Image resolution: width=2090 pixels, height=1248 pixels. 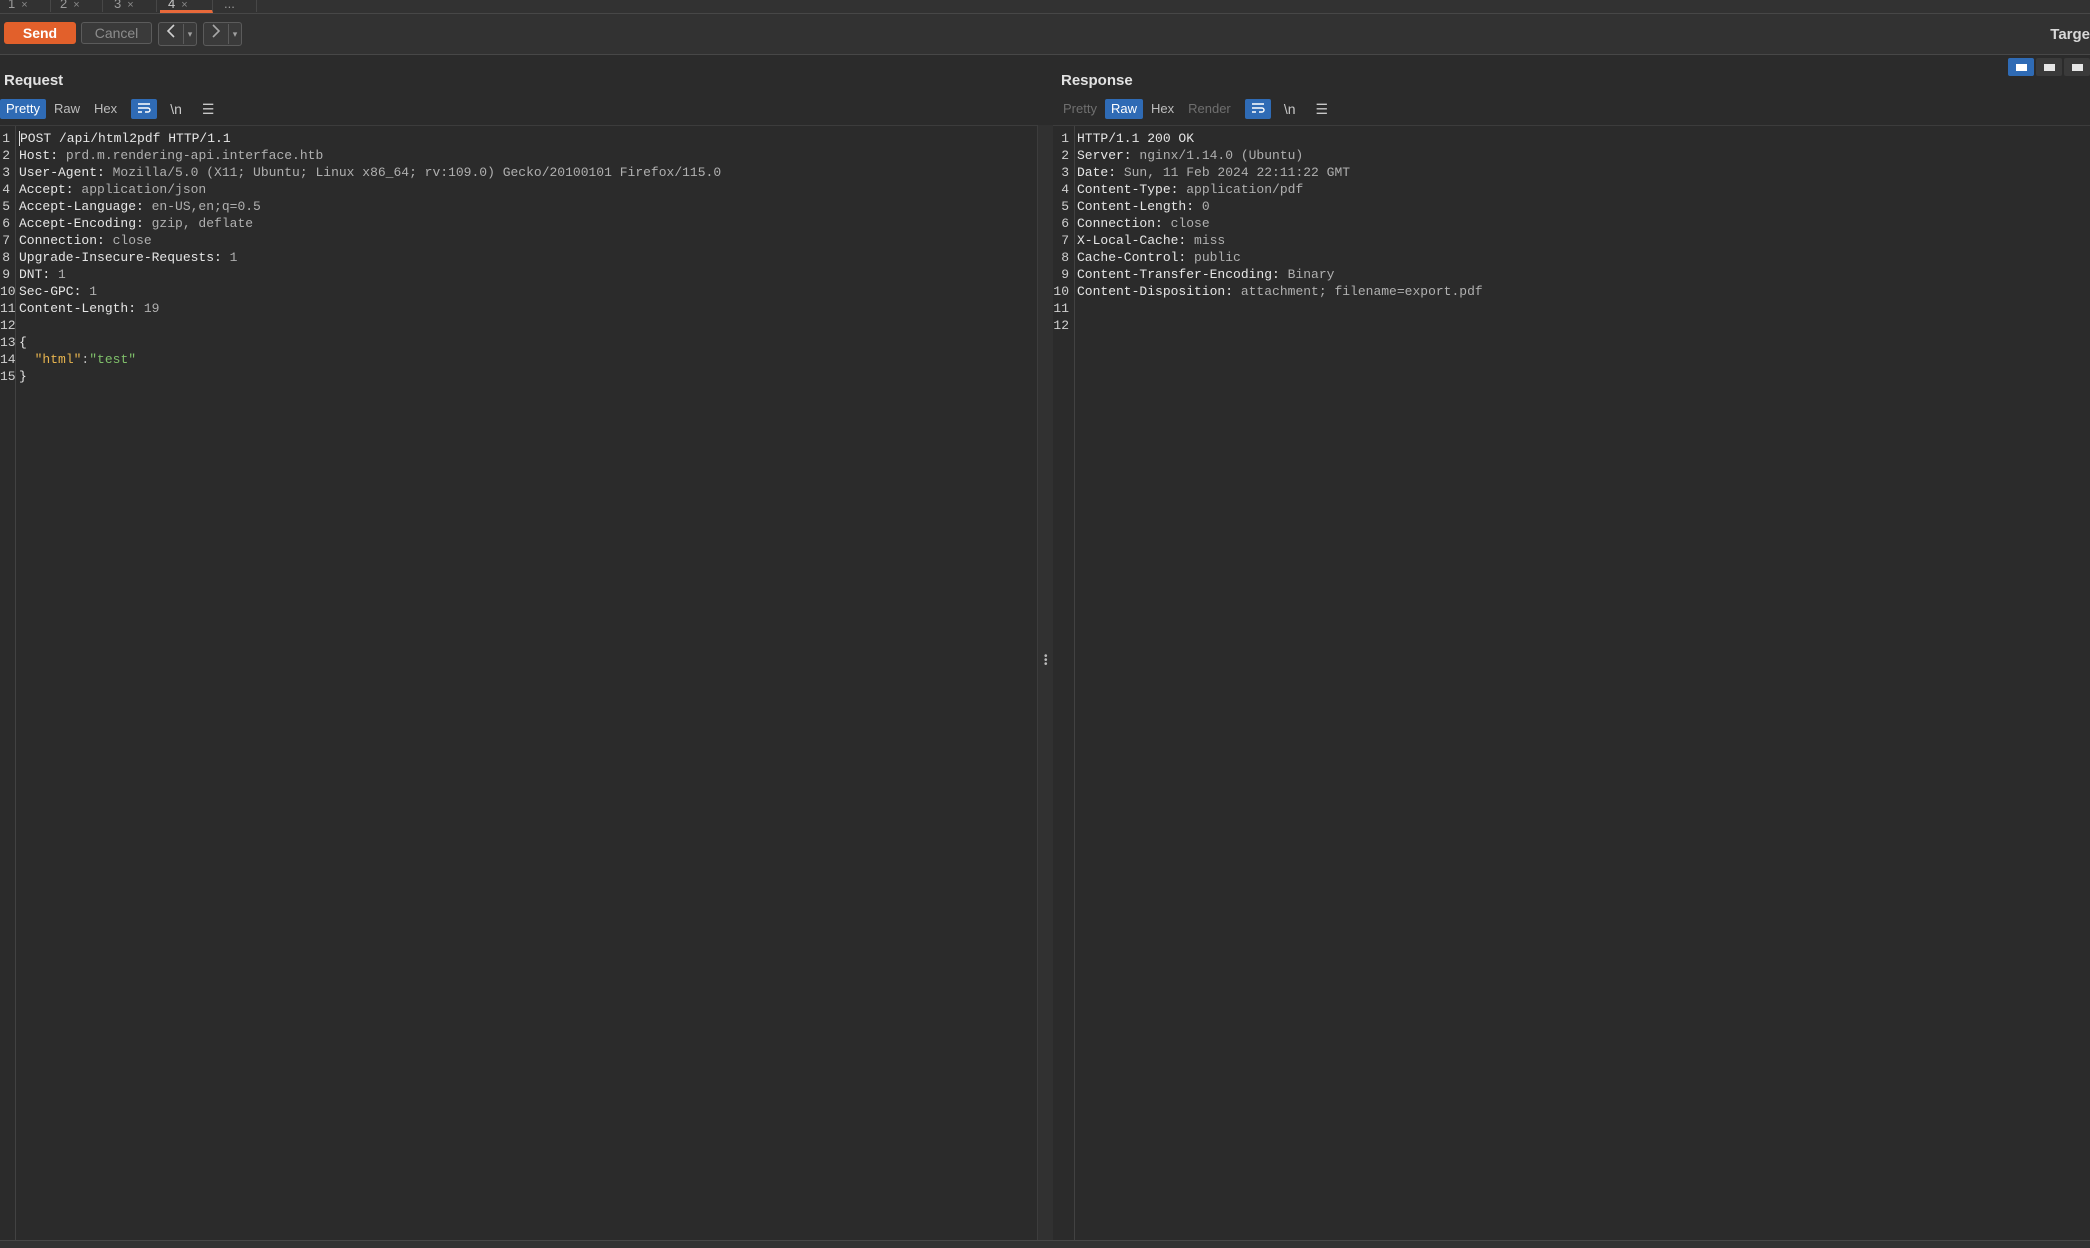 What do you see at coordinates (518, 308) in the screenshot?
I see `code-line: 11 Content-Length: 19` at bounding box center [518, 308].